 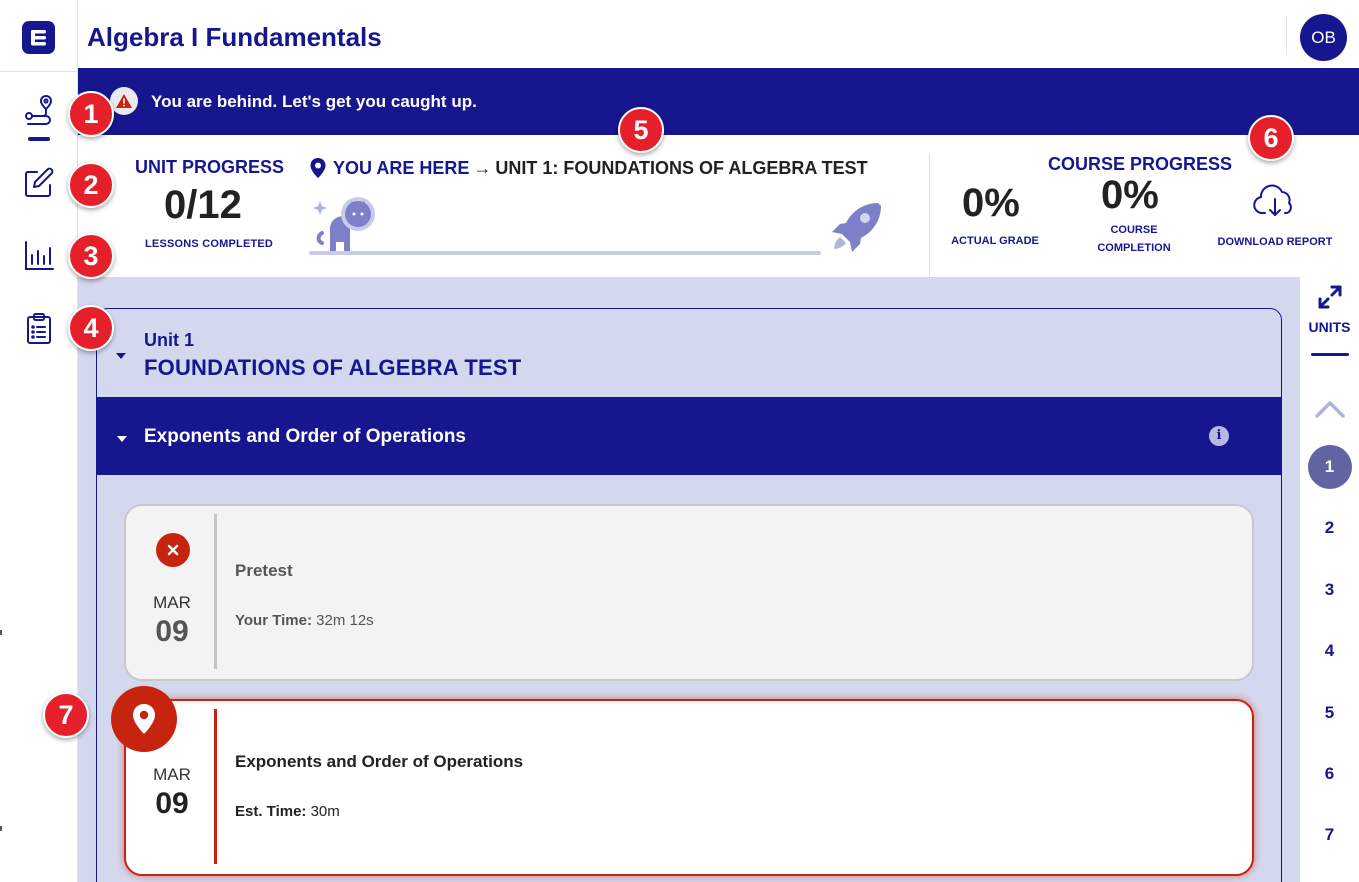 I want to click on incomplete-x-icon, so click(x=173, y=550).